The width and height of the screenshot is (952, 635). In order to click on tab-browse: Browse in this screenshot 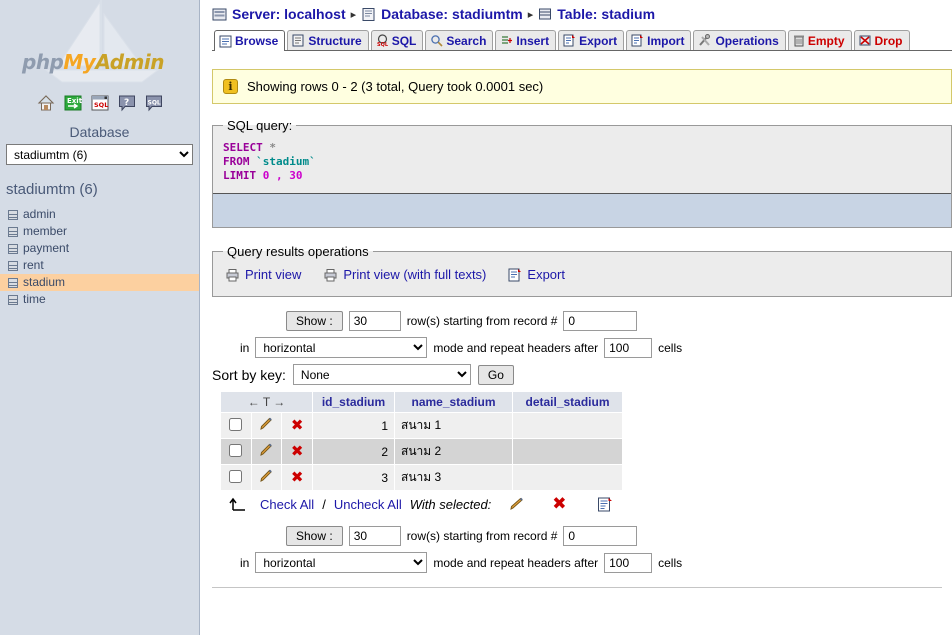, I will do `click(250, 40)`.